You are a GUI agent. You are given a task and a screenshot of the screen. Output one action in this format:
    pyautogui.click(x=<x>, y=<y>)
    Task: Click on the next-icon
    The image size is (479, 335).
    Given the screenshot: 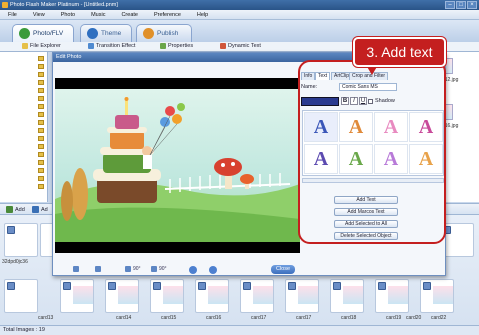 What is the action you would take?
    pyautogui.click(x=213, y=270)
    